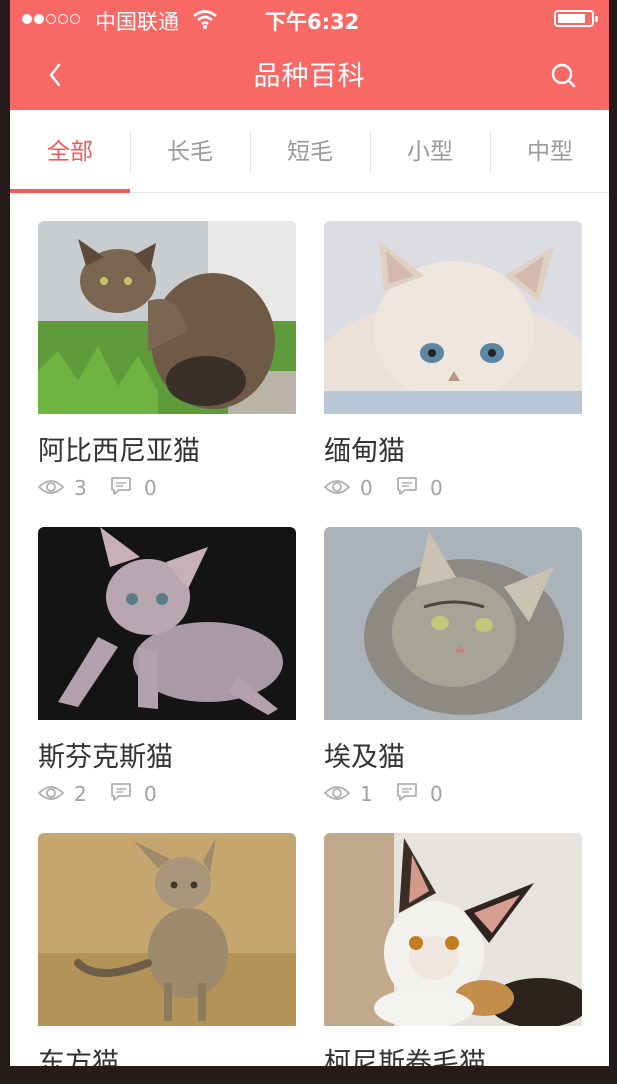 Image resolution: width=617 pixels, height=1084 pixels. Describe the element at coordinates (405, 1057) in the screenshot. I see `breed-name: 柯尼斯卷毛猫` at that location.